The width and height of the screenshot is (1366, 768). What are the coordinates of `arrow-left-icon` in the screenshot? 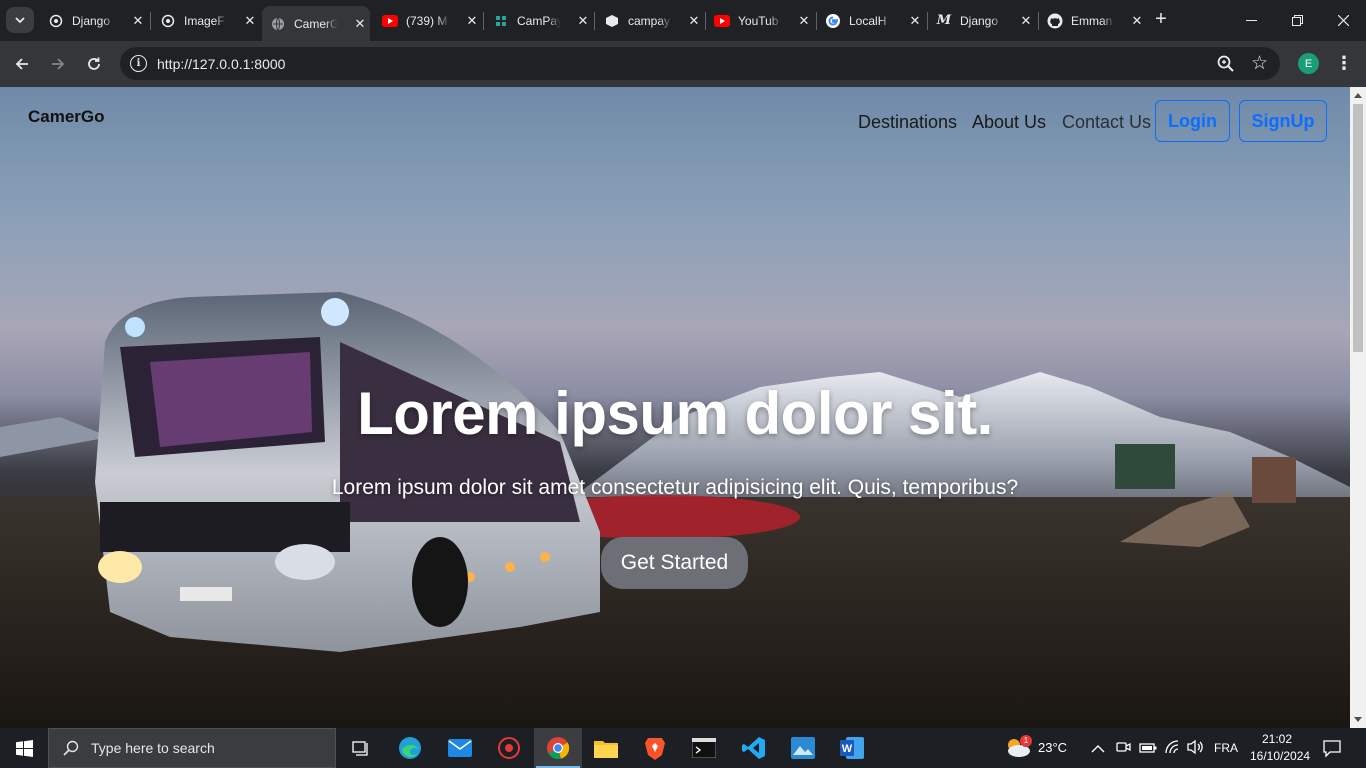 It's located at (21, 64).